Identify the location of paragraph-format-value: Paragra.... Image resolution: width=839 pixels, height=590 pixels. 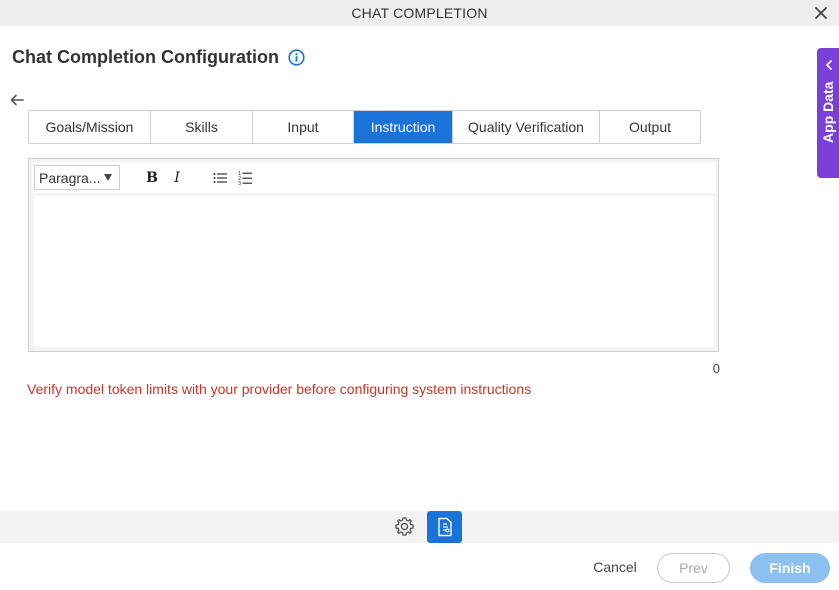
(70, 177).